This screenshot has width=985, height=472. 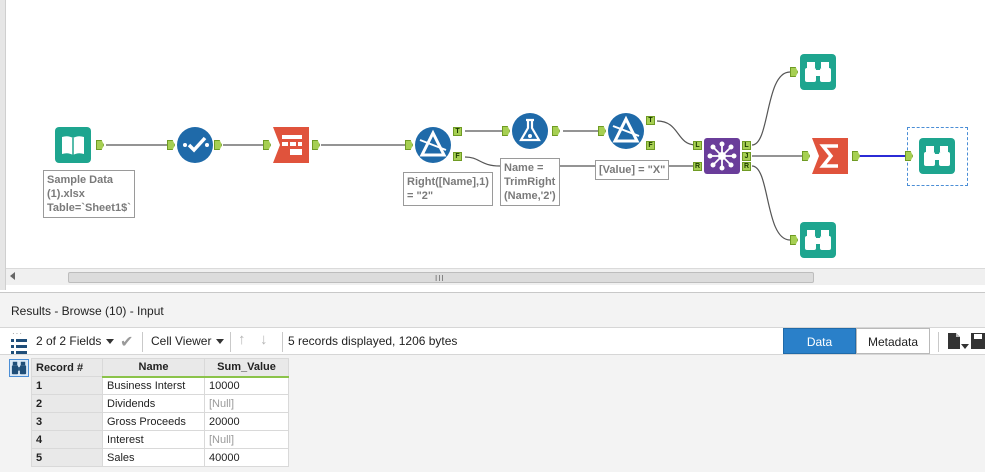 What do you see at coordinates (67, 403) in the screenshot?
I see `record-number-cell: 2` at bounding box center [67, 403].